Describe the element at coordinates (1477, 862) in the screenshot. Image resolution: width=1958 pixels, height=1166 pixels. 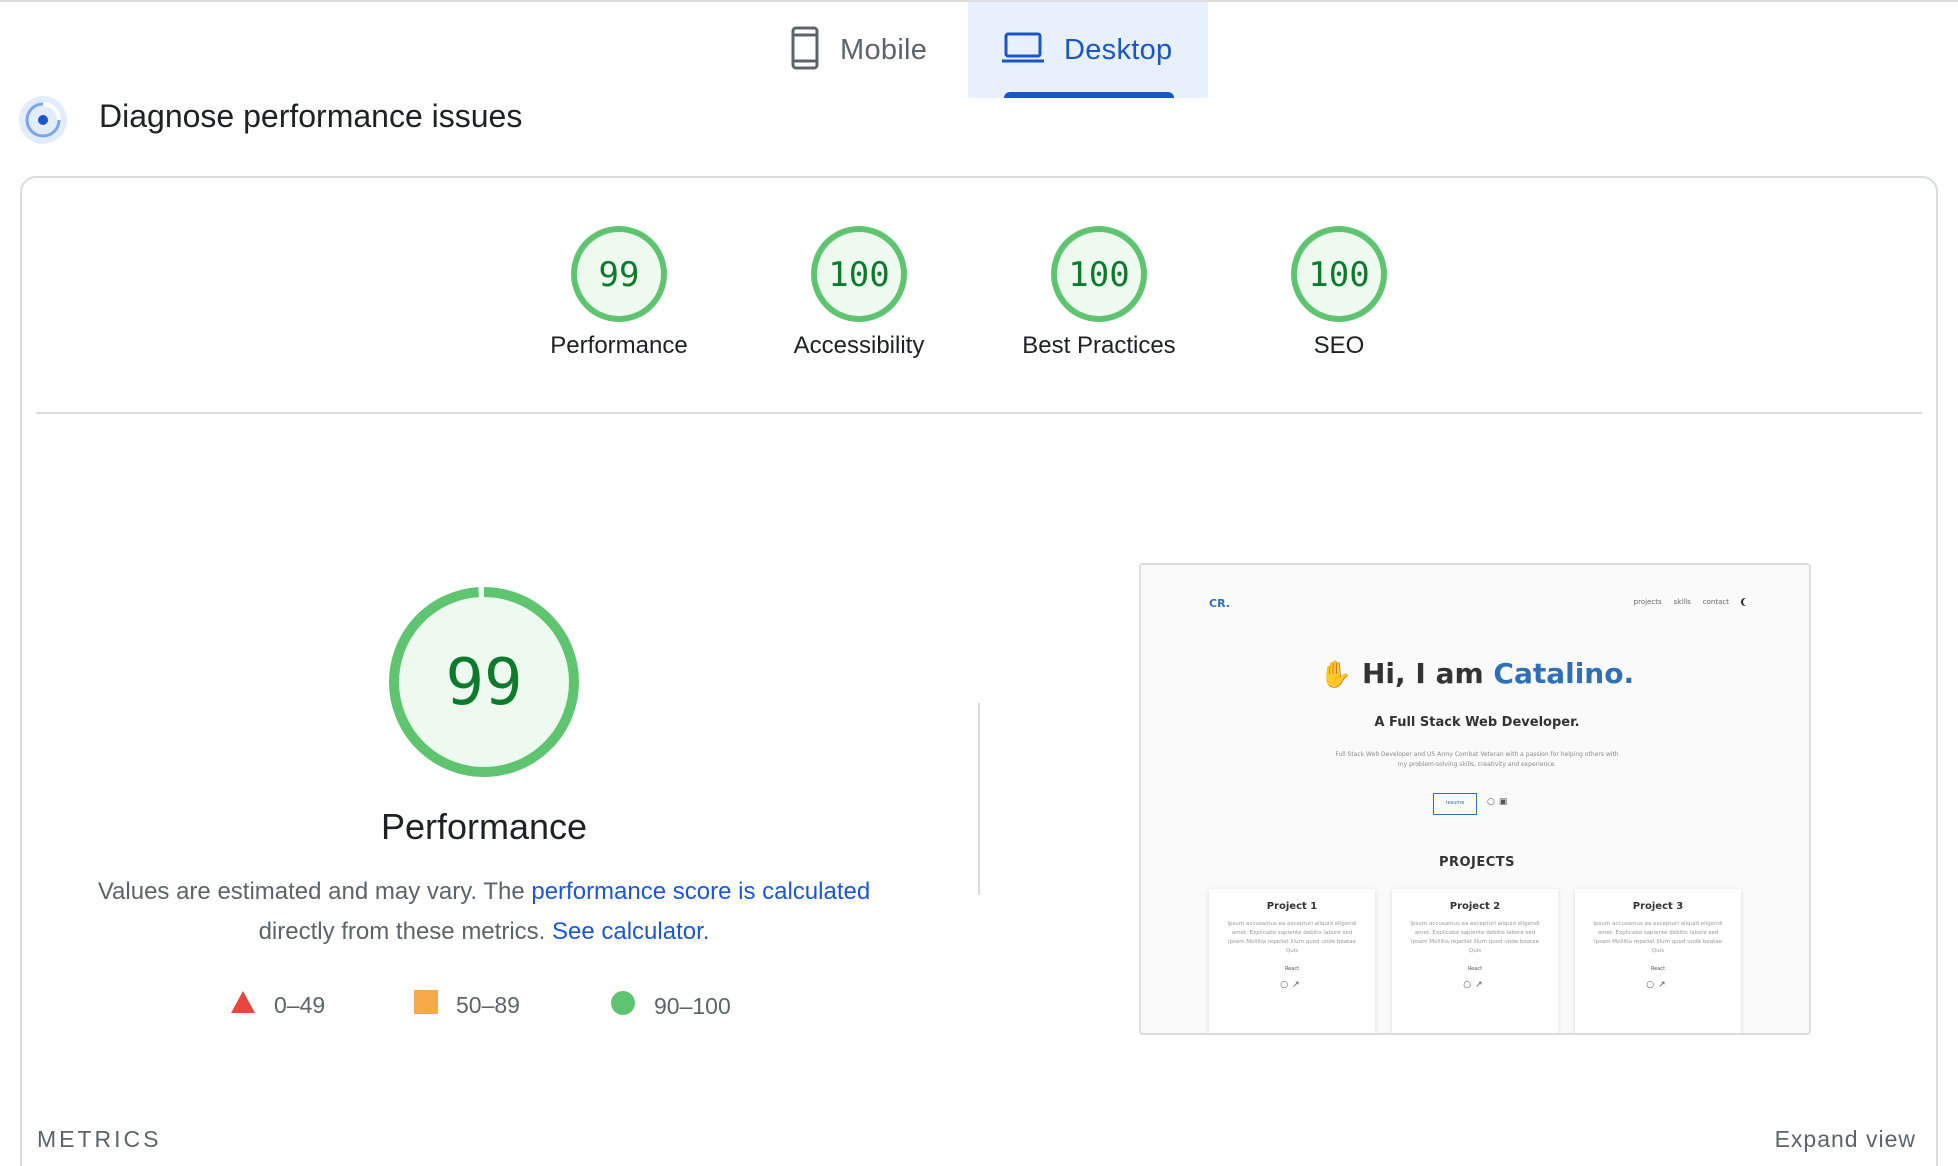
I see `preview-projects-heading: PROJECTS` at that location.